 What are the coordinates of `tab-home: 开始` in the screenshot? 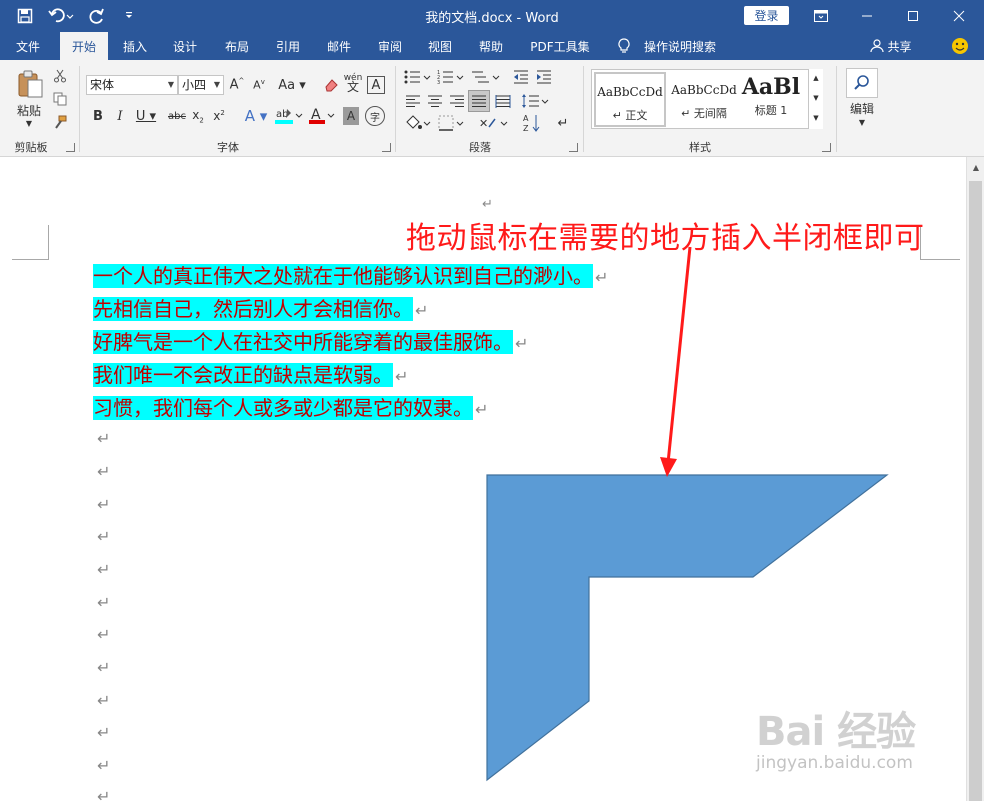 It's located at (84, 46).